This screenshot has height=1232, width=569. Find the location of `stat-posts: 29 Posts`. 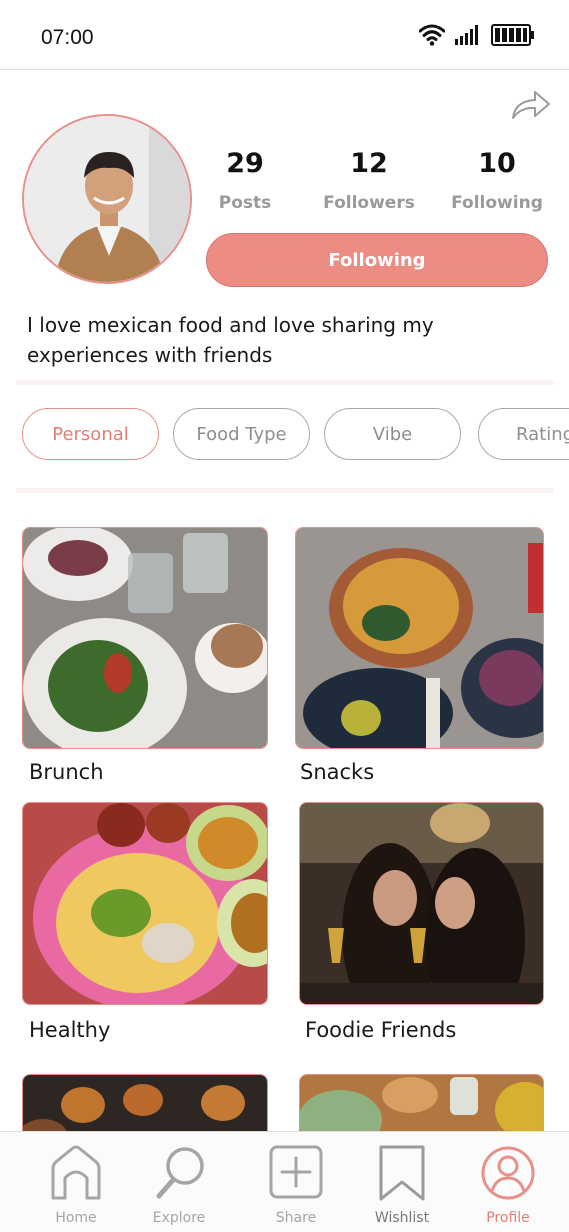

stat-posts: 29 Posts is located at coordinates (245, 180).